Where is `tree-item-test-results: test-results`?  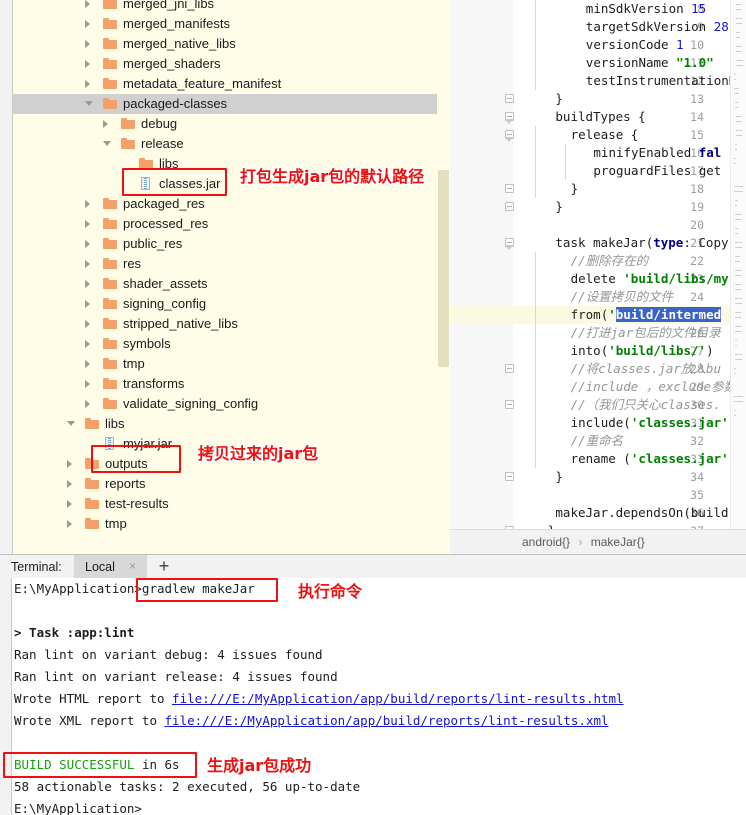 tree-item-test-results: test-results is located at coordinates (231, 504).